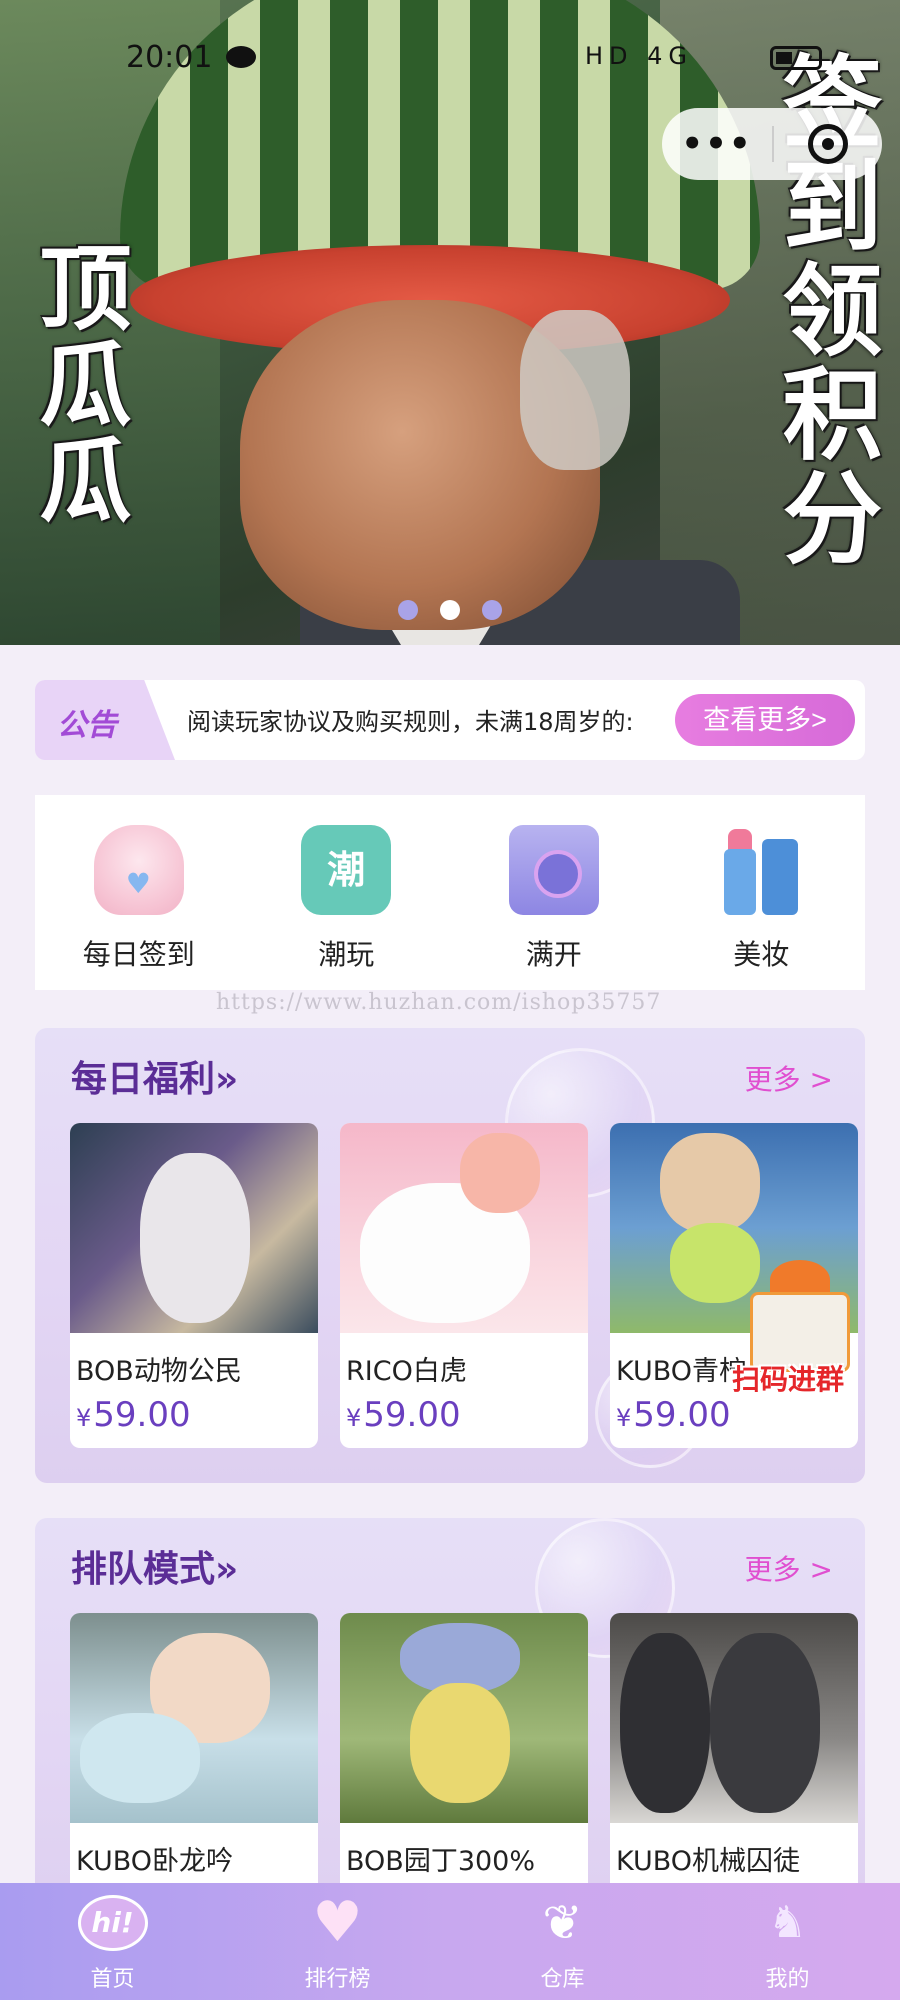 The height and width of the screenshot is (2000, 900). I want to click on wechat-icon, so click(241, 57).